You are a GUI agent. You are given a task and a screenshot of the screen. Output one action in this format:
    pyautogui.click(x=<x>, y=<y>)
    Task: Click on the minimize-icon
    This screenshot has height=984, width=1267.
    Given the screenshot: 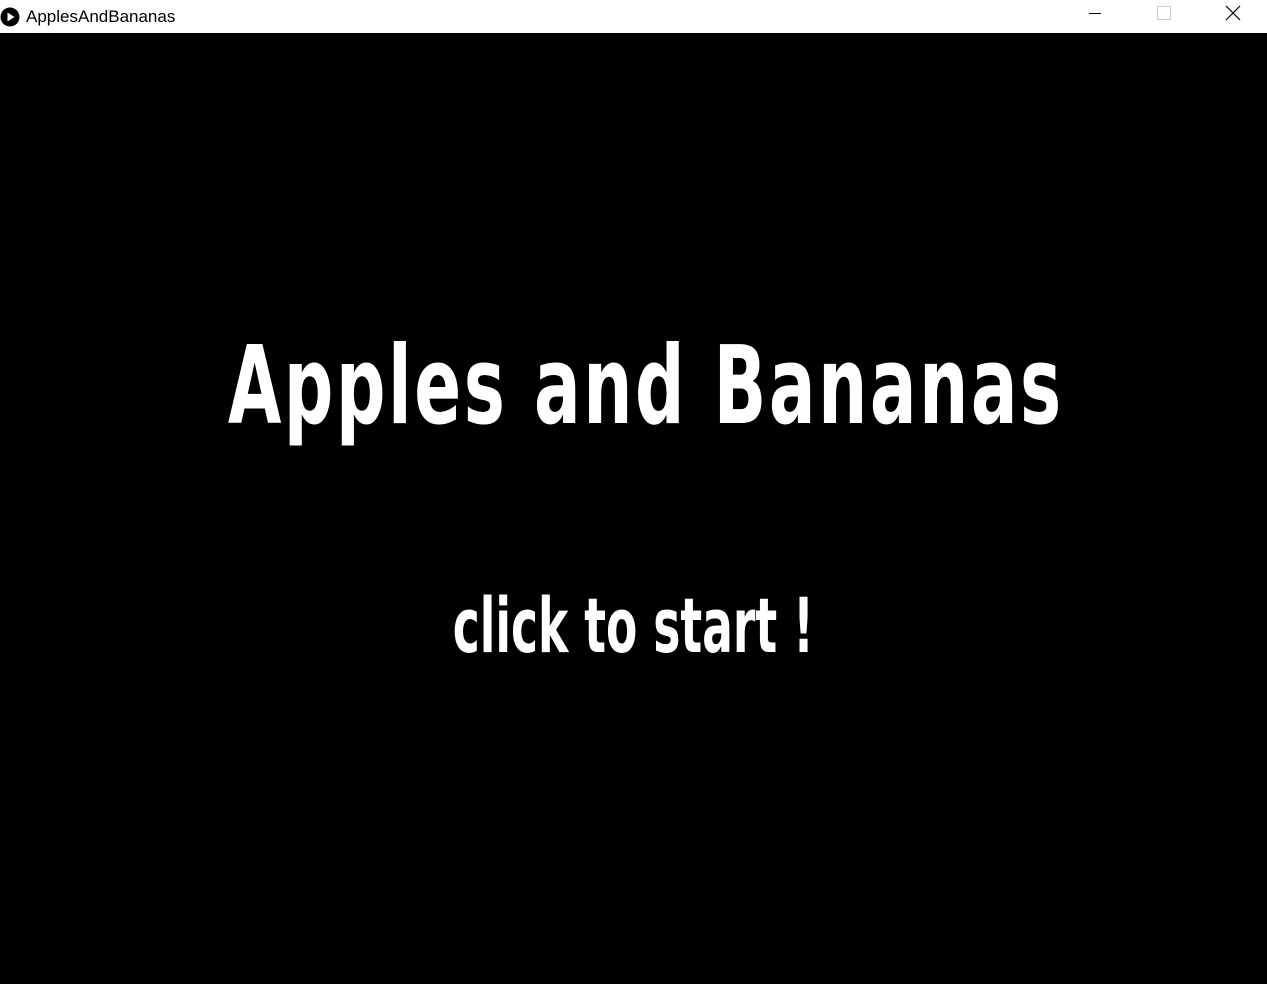 What is the action you would take?
    pyautogui.click(x=1095, y=15)
    